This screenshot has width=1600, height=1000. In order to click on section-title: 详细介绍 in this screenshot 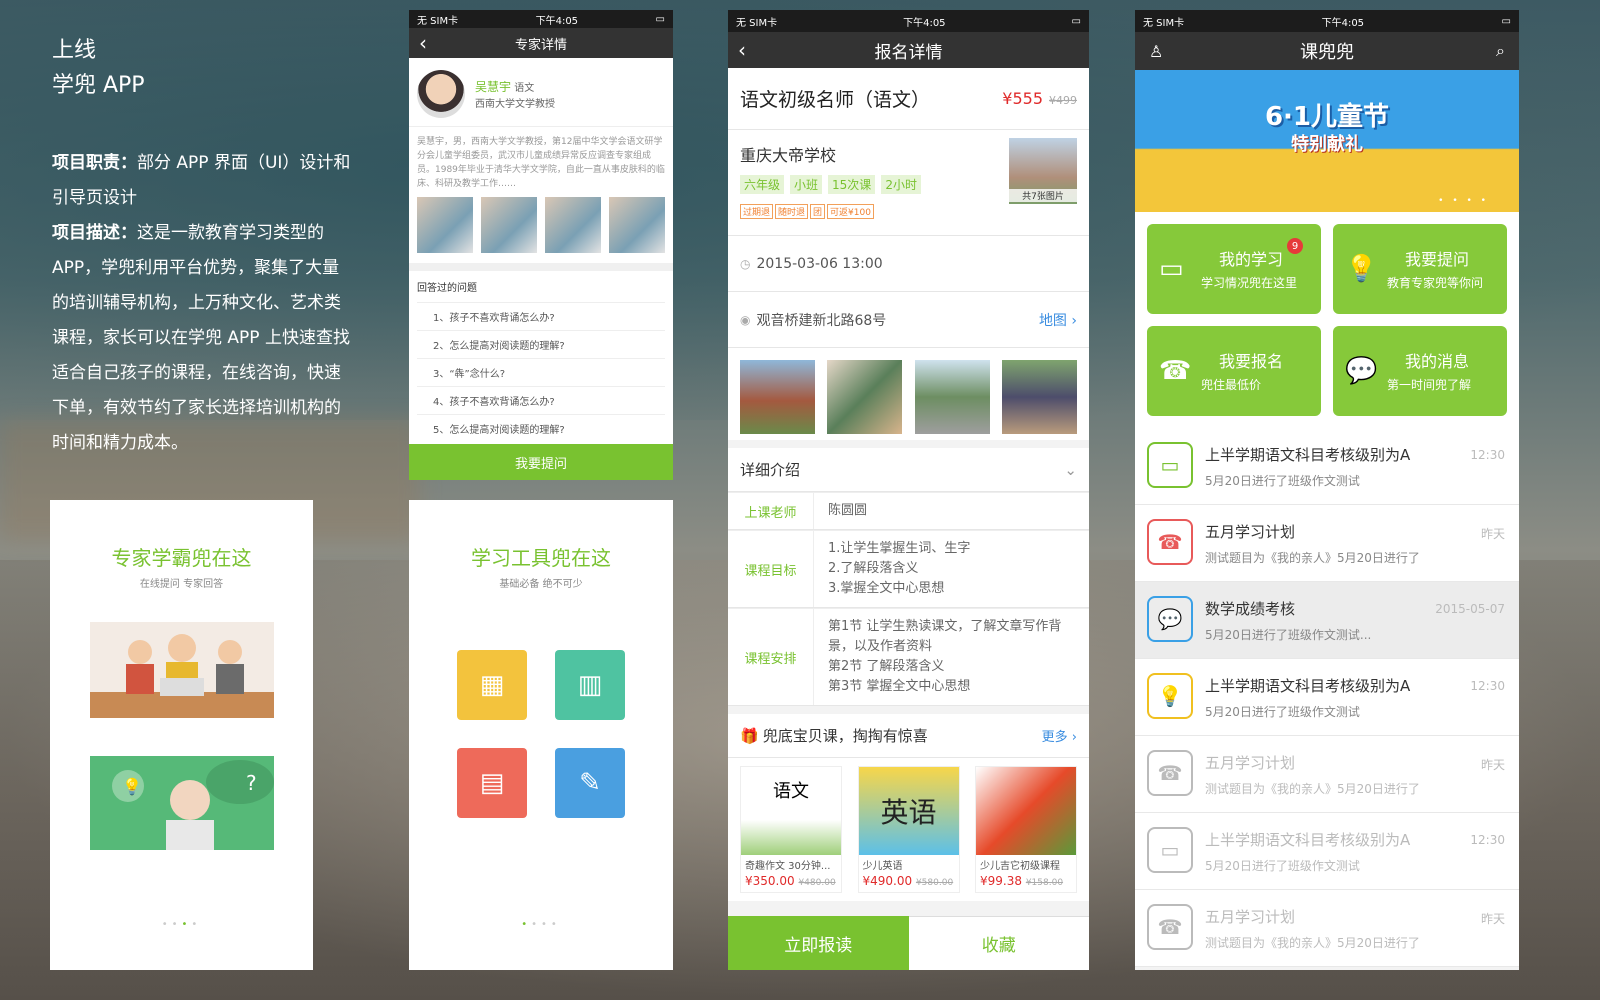, I will do `click(770, 470)`.